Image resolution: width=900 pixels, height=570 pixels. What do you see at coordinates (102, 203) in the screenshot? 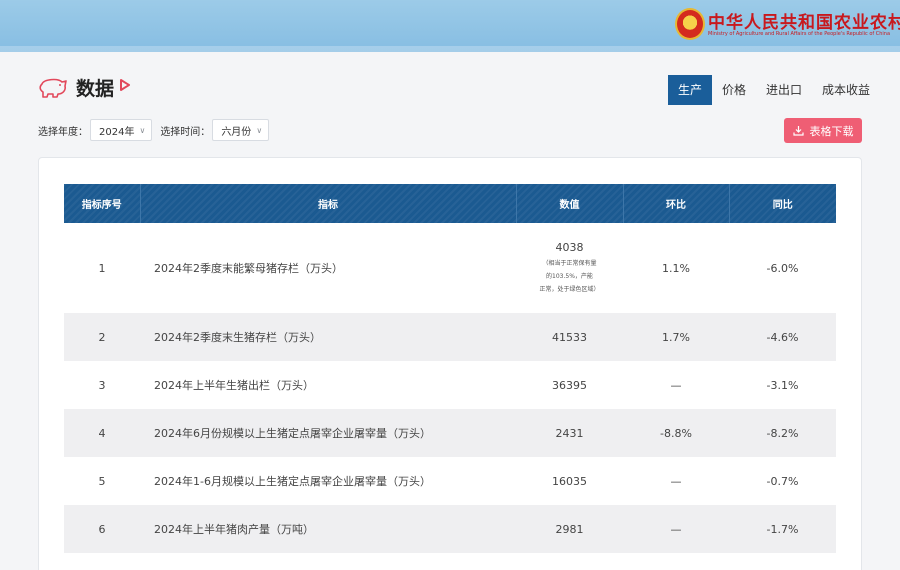
I see `col-header-no: 指标序号` at bounding box center [102, 203].